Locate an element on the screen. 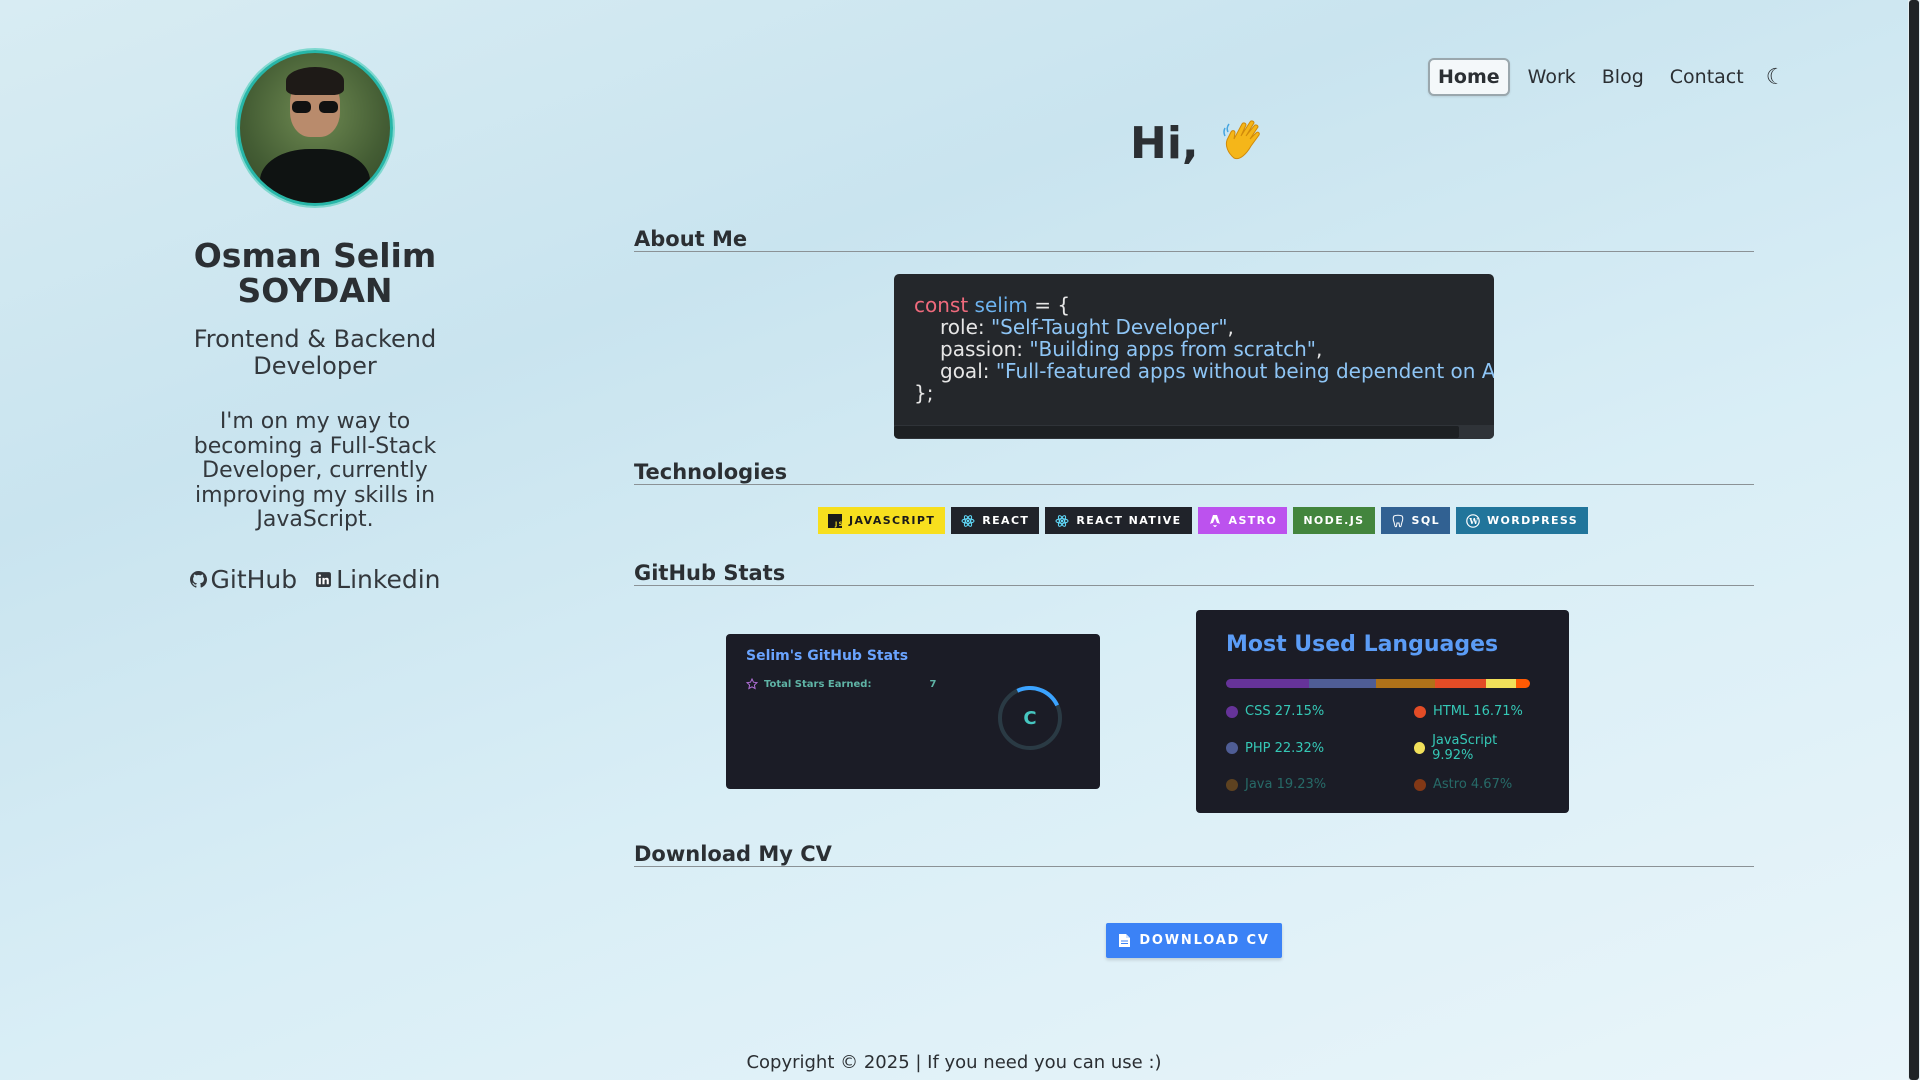 Image resolution: width=1920 pixels, height=1080 pixels. section-heading-about: About Me is located at coordinates (1194, 239).